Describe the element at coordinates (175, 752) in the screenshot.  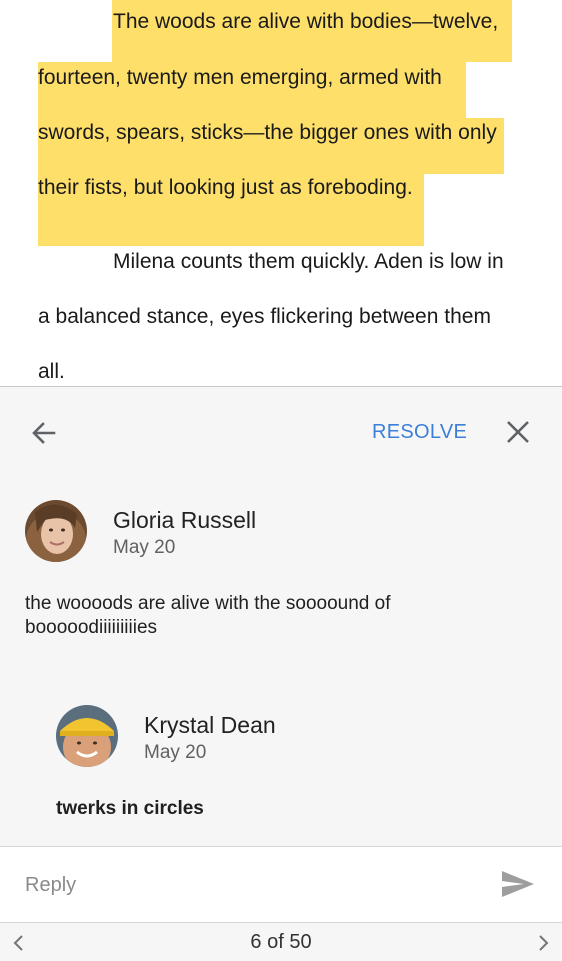
I see `reply-date: May 20` at that location.